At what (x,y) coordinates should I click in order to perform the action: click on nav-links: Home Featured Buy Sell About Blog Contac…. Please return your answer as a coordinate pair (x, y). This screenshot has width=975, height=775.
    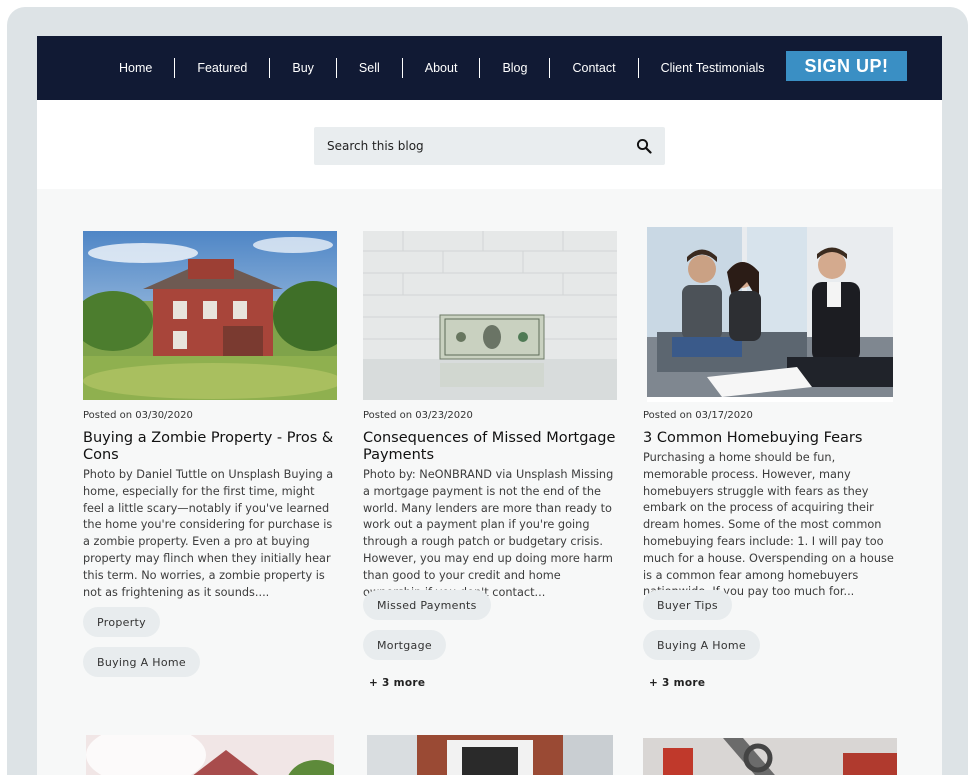
    Looking at the image, I should click on (444, 68).